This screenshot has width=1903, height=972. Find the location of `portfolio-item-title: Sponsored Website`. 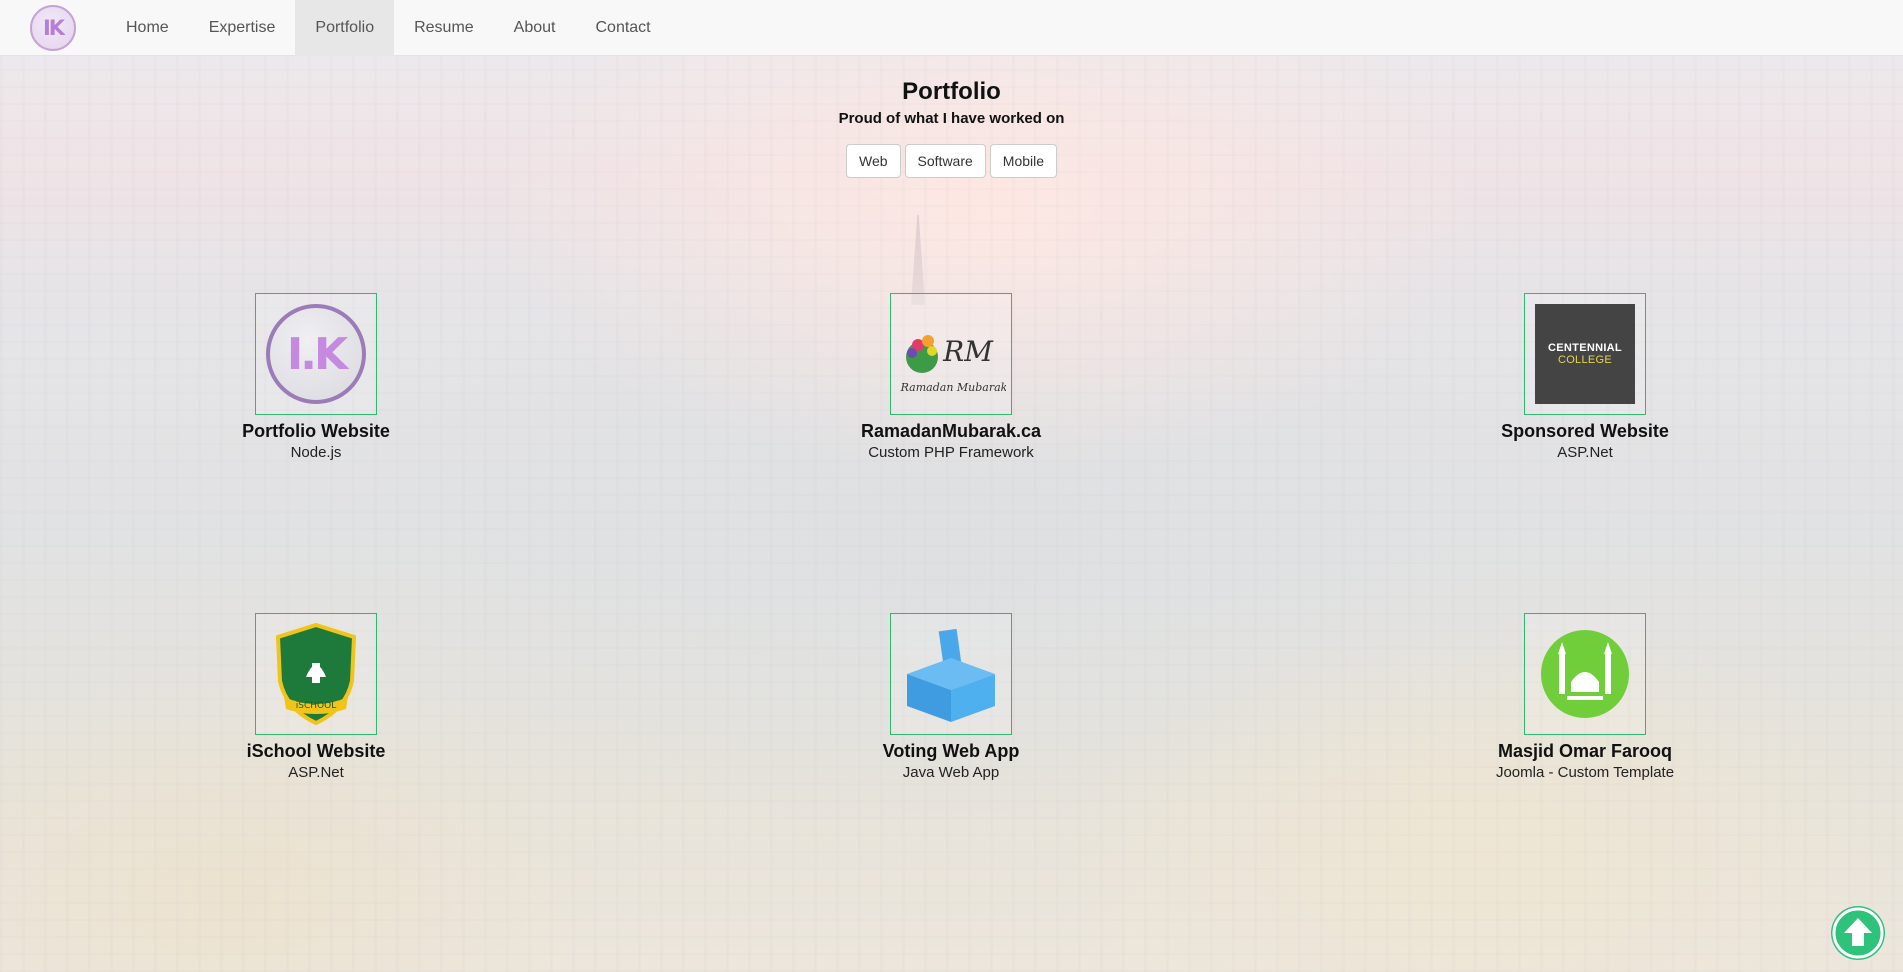

portfolio-item-title: Sponsored Website is located at coordinates (1585, 431).